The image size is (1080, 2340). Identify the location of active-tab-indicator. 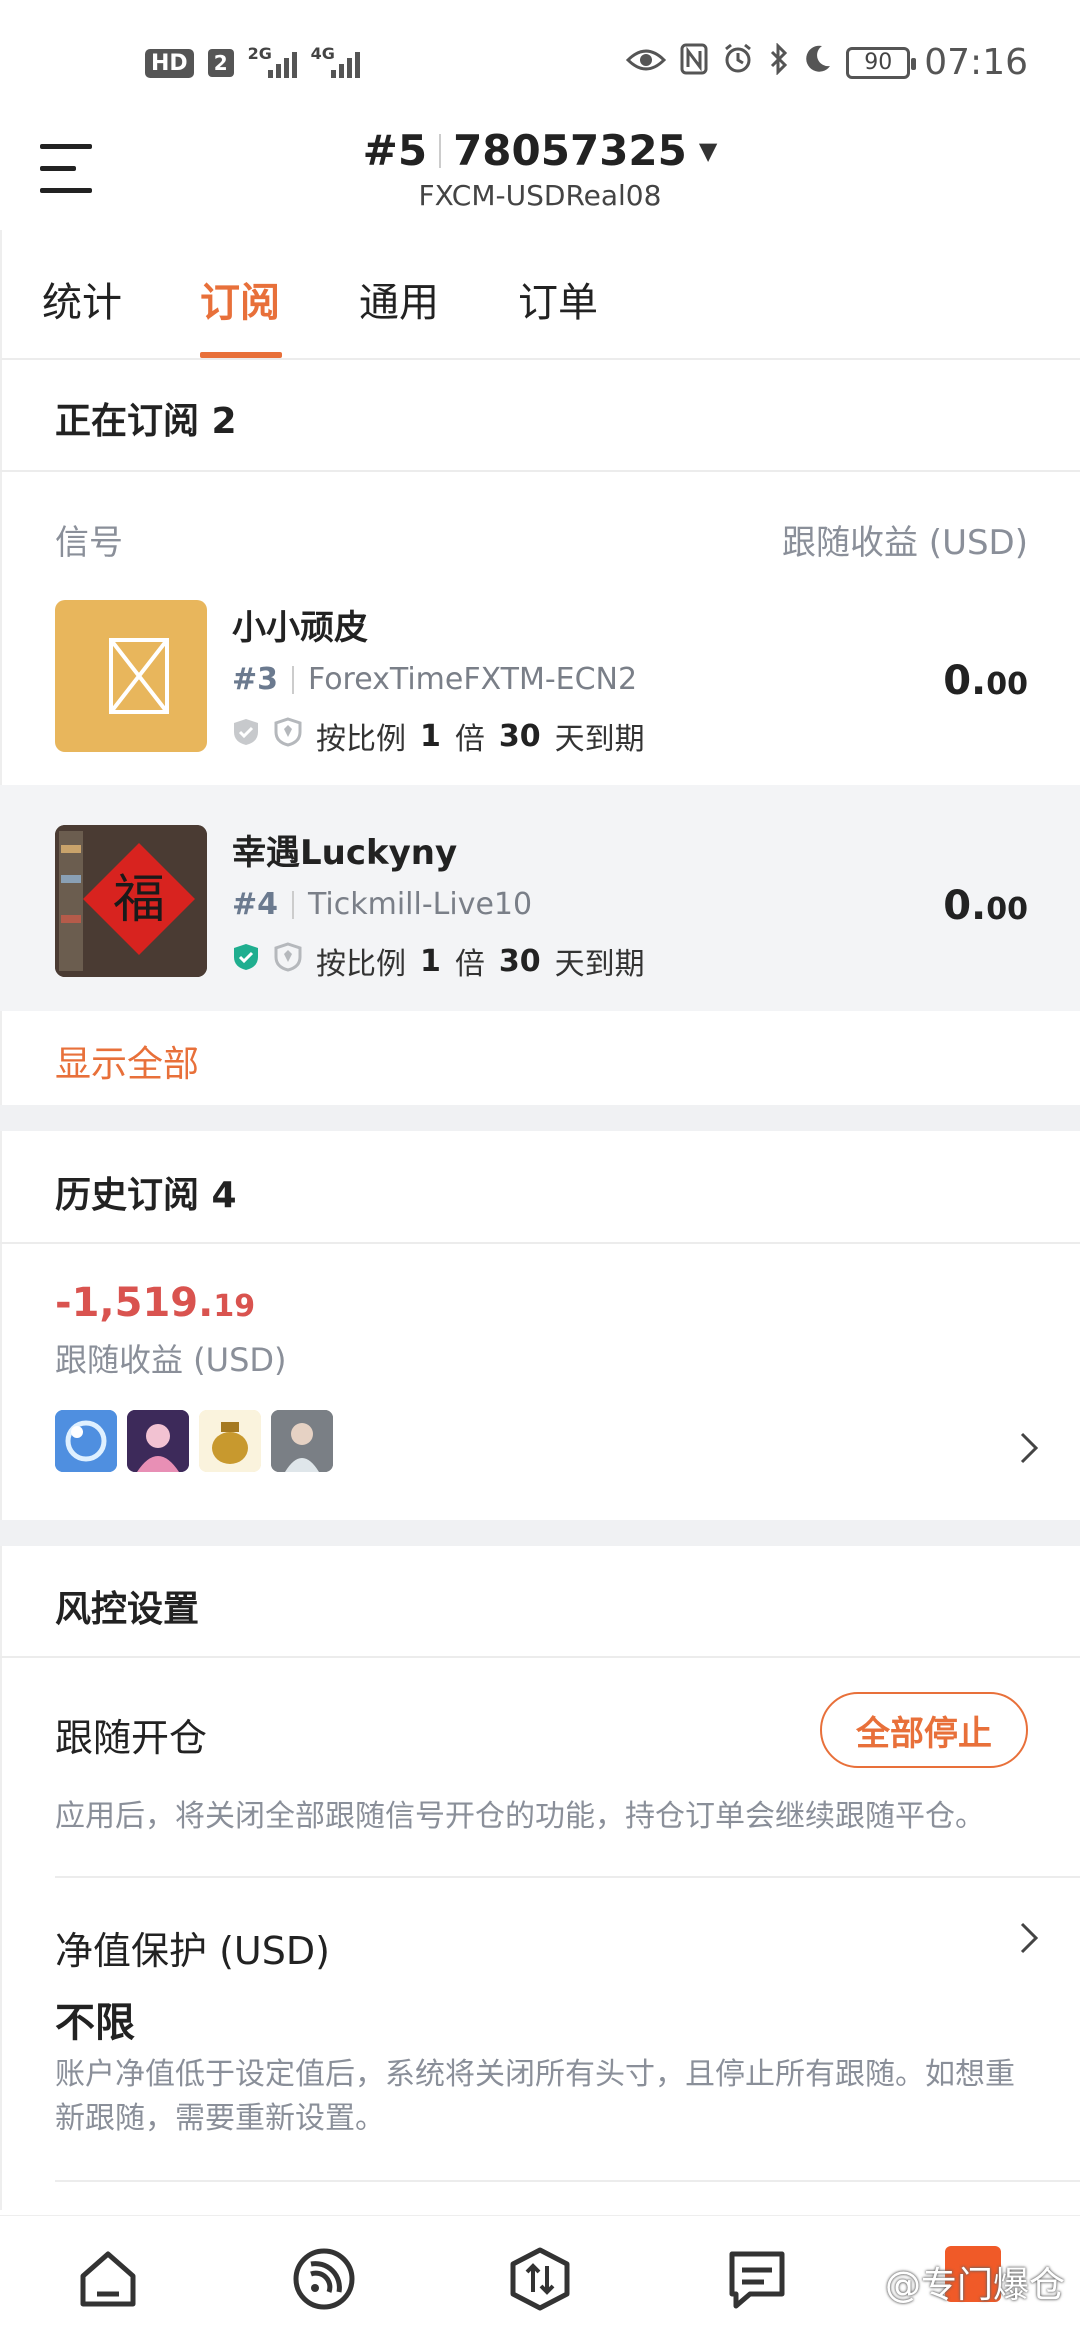
(241, 355).